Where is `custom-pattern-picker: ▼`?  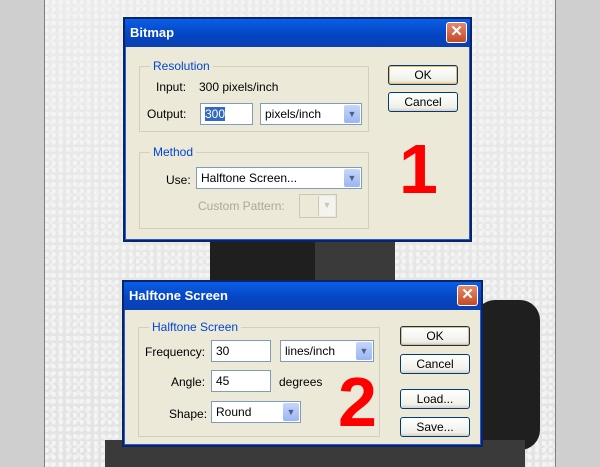 custom-pattern-picker: ▼ is located at coordinates (318, 206).